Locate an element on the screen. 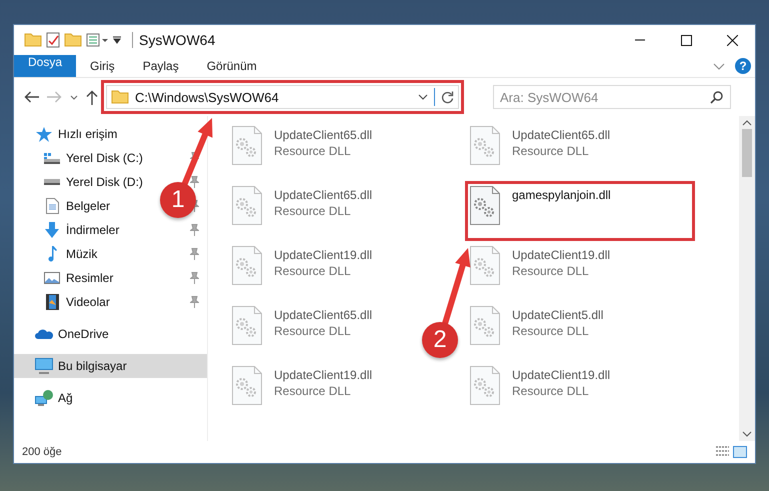 The width and height of the screenshot is (769, 491). details-view-icon is located at coordinates (722, 451).